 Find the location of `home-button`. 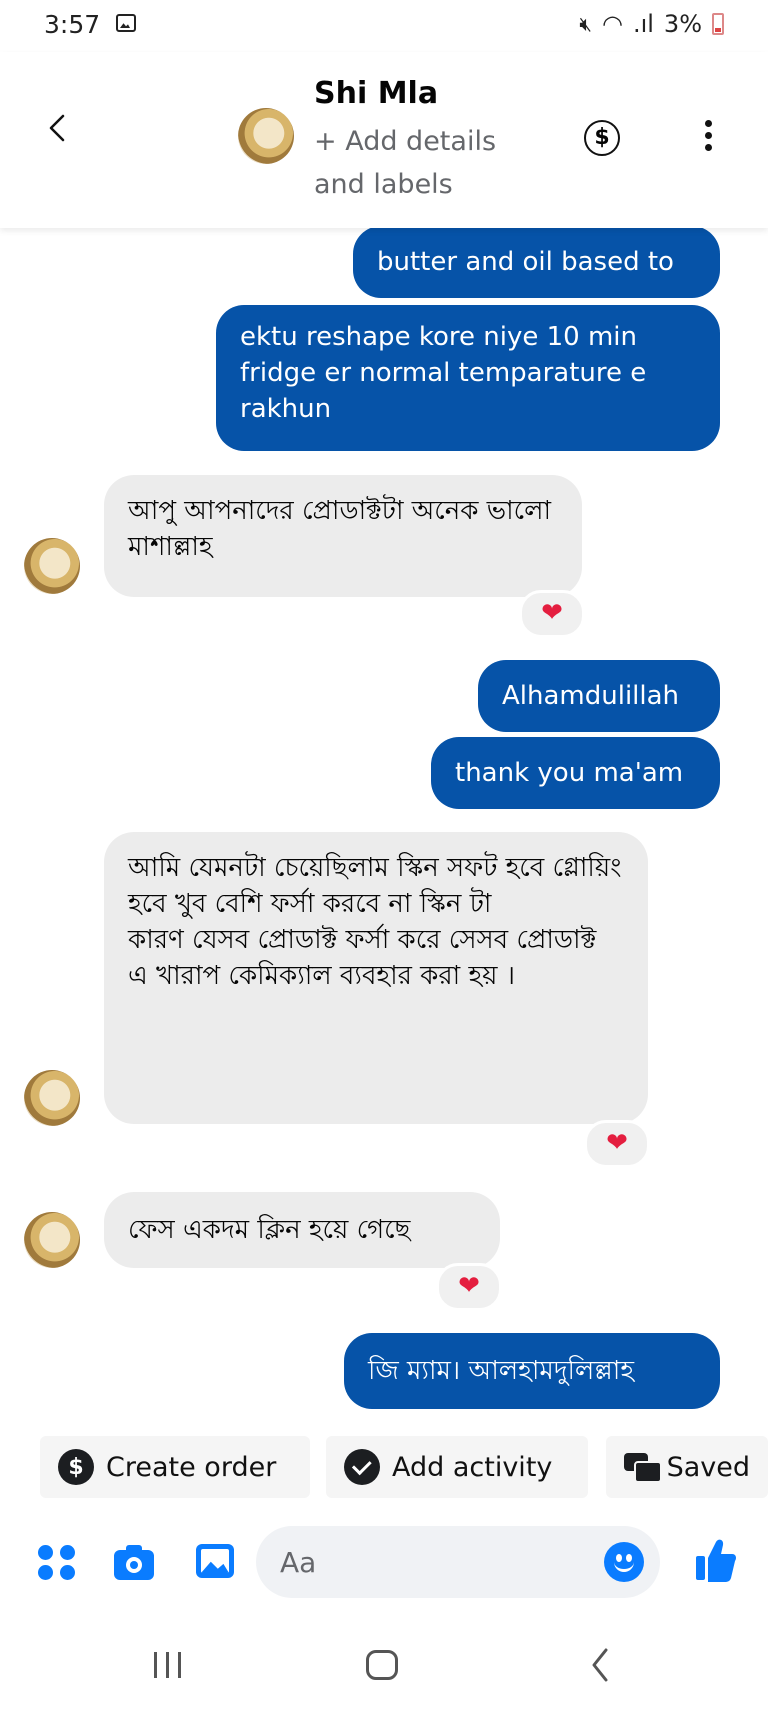

home-button is located at coordinates (384, 1665).